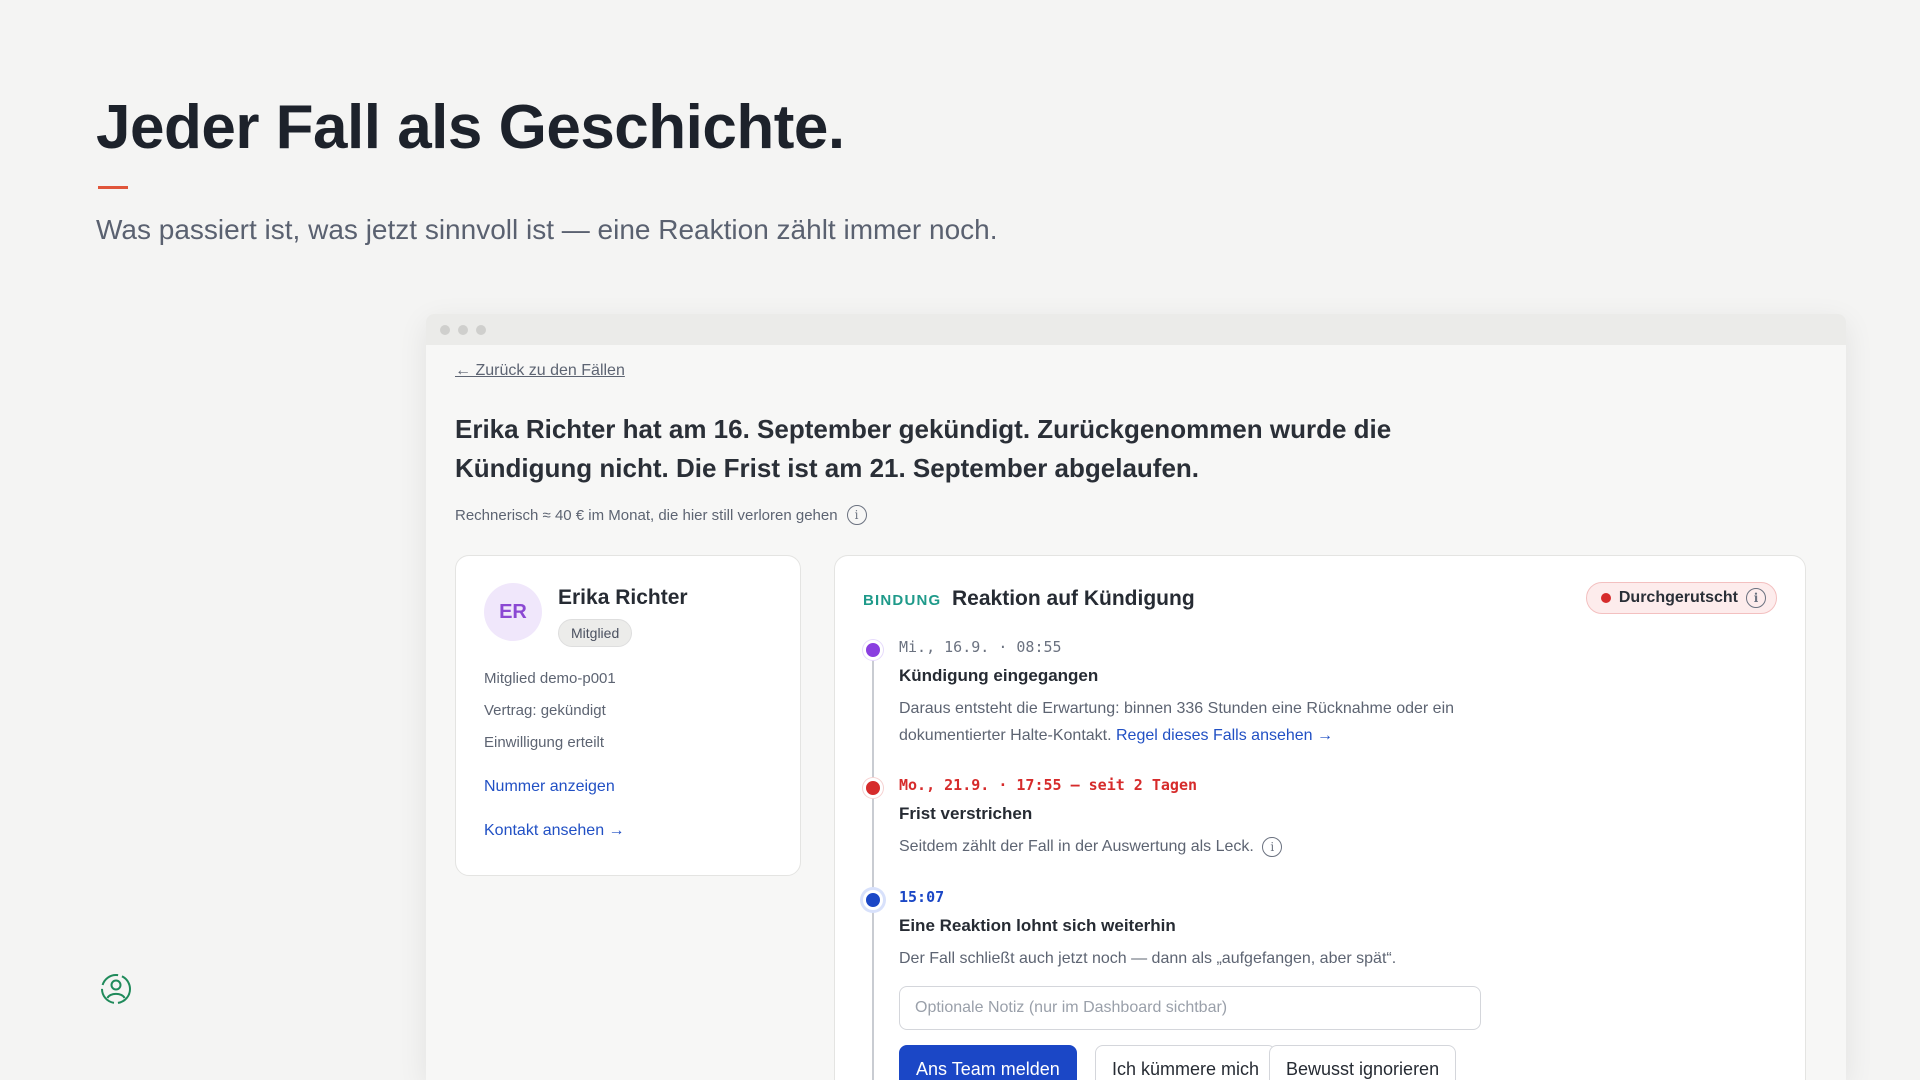 The width and height of the screenshot is (1920, 1080). I want to click on back-to-cases-link: ← Zurück zu den Fällen, so click(540, 371).